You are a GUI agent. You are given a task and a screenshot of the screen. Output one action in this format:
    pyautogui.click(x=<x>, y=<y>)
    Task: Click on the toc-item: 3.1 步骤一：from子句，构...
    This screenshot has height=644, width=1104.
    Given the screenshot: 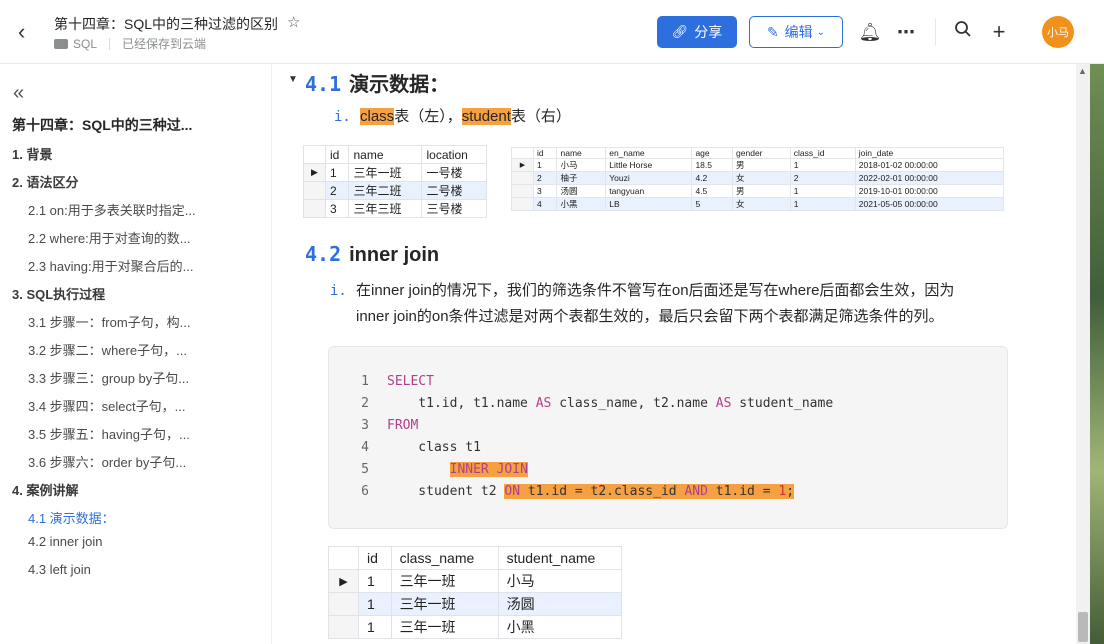 What is the action you would take?
    pyautogui.click(x=109, y=321)
    